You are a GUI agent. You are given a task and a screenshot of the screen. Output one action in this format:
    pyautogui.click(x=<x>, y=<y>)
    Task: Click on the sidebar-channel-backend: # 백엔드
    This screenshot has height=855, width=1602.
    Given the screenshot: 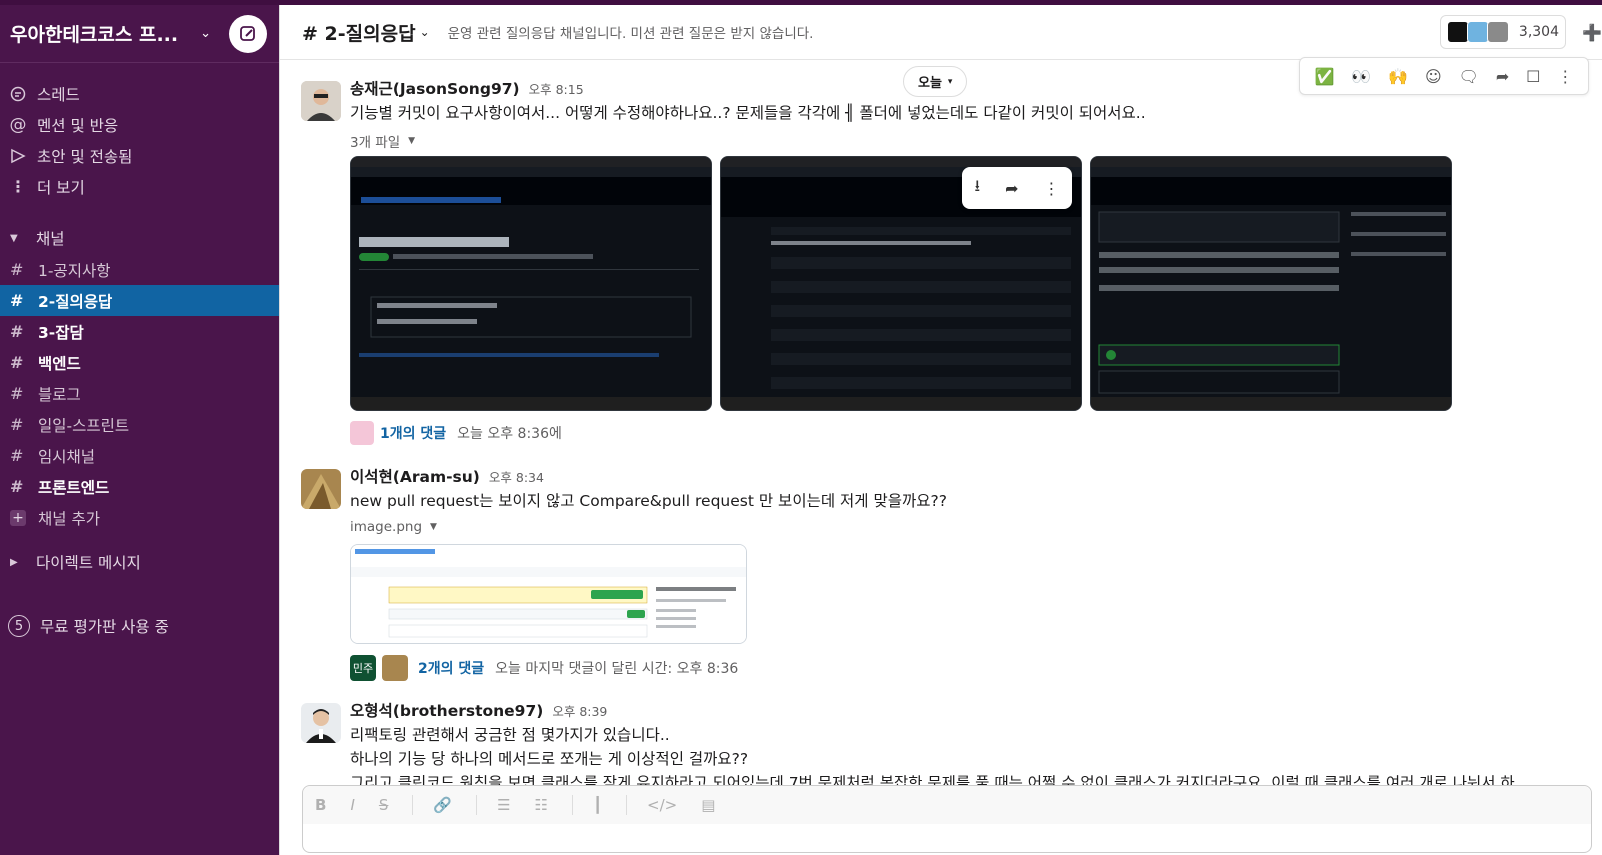 What is the action you would take?
    pyautogui.click(x=139, y=362)
    